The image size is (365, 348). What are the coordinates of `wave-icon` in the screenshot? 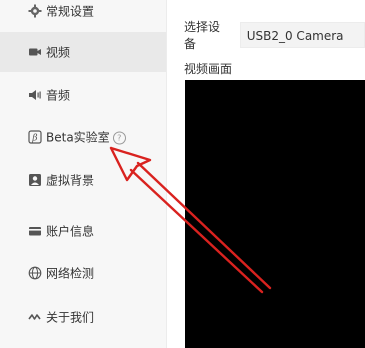 It's located at (35, 317).